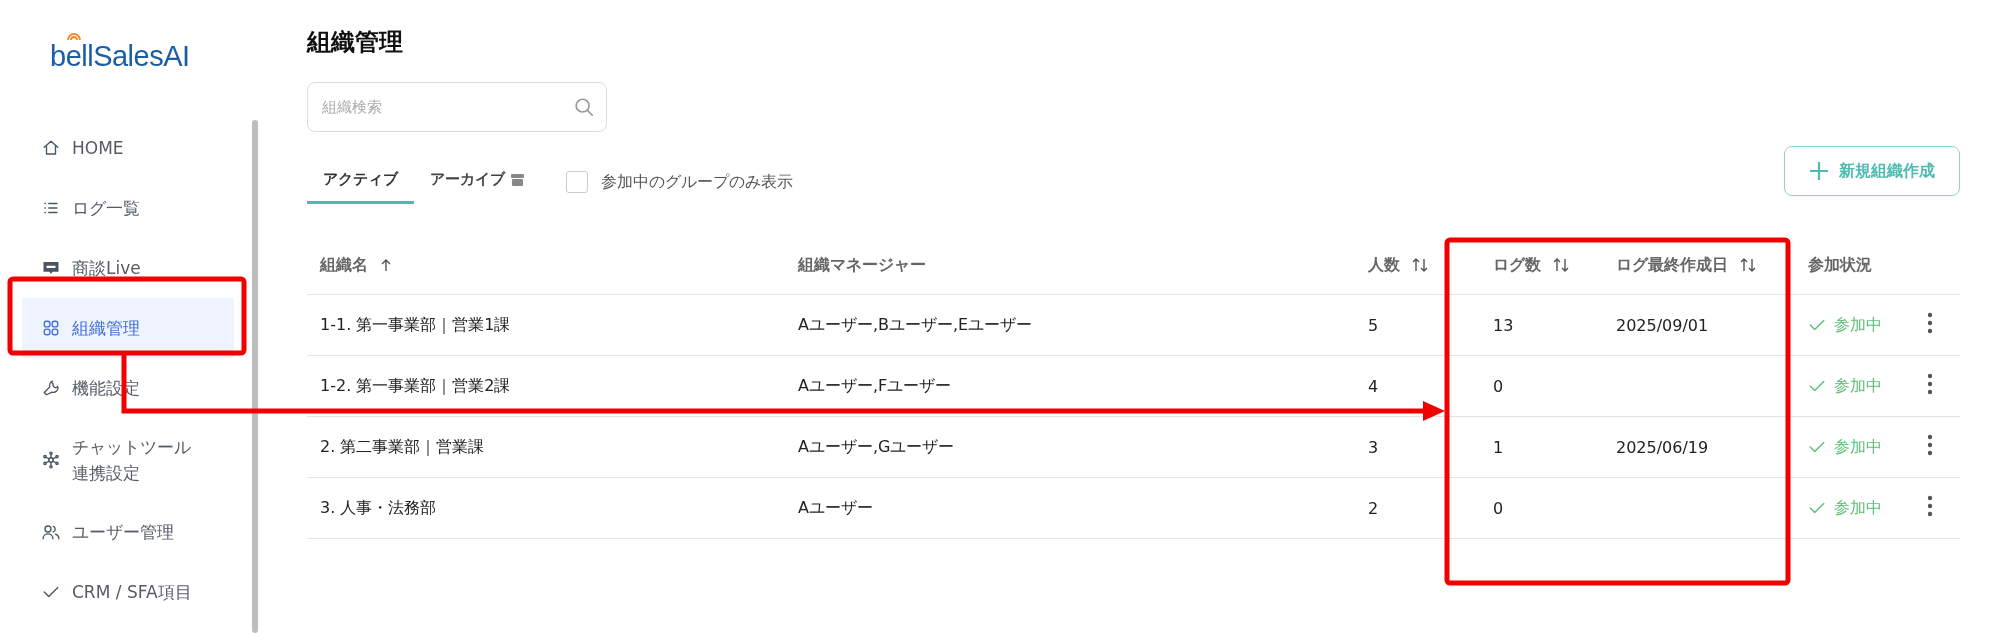 The height and width of the screenshot is (633, 2000). Describe the element at coordinates (51, 460) in the screenshot. I see `network-icon` at that location.